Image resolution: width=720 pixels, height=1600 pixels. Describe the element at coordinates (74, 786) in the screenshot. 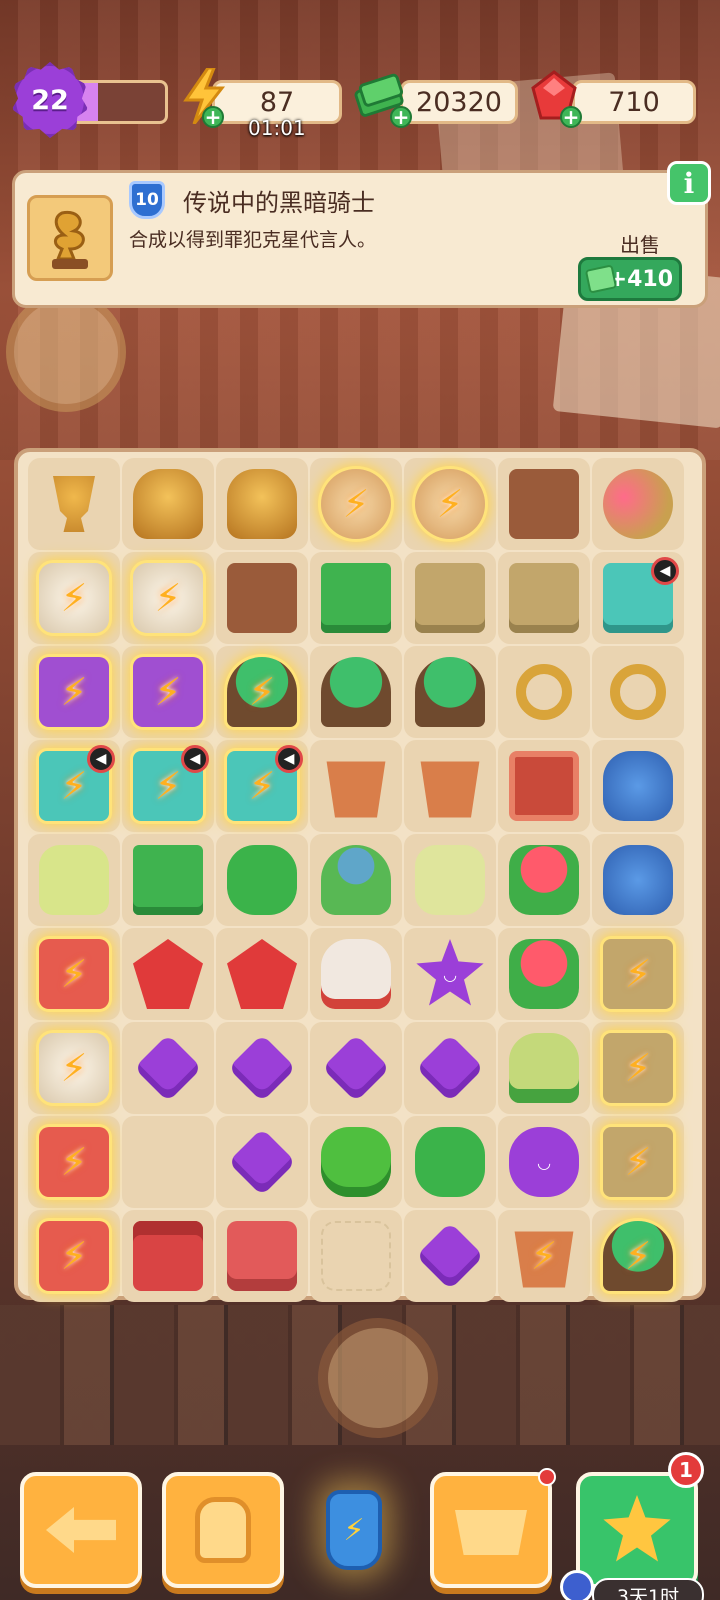

I see `board-cell: ⚡ ◀` at that location.